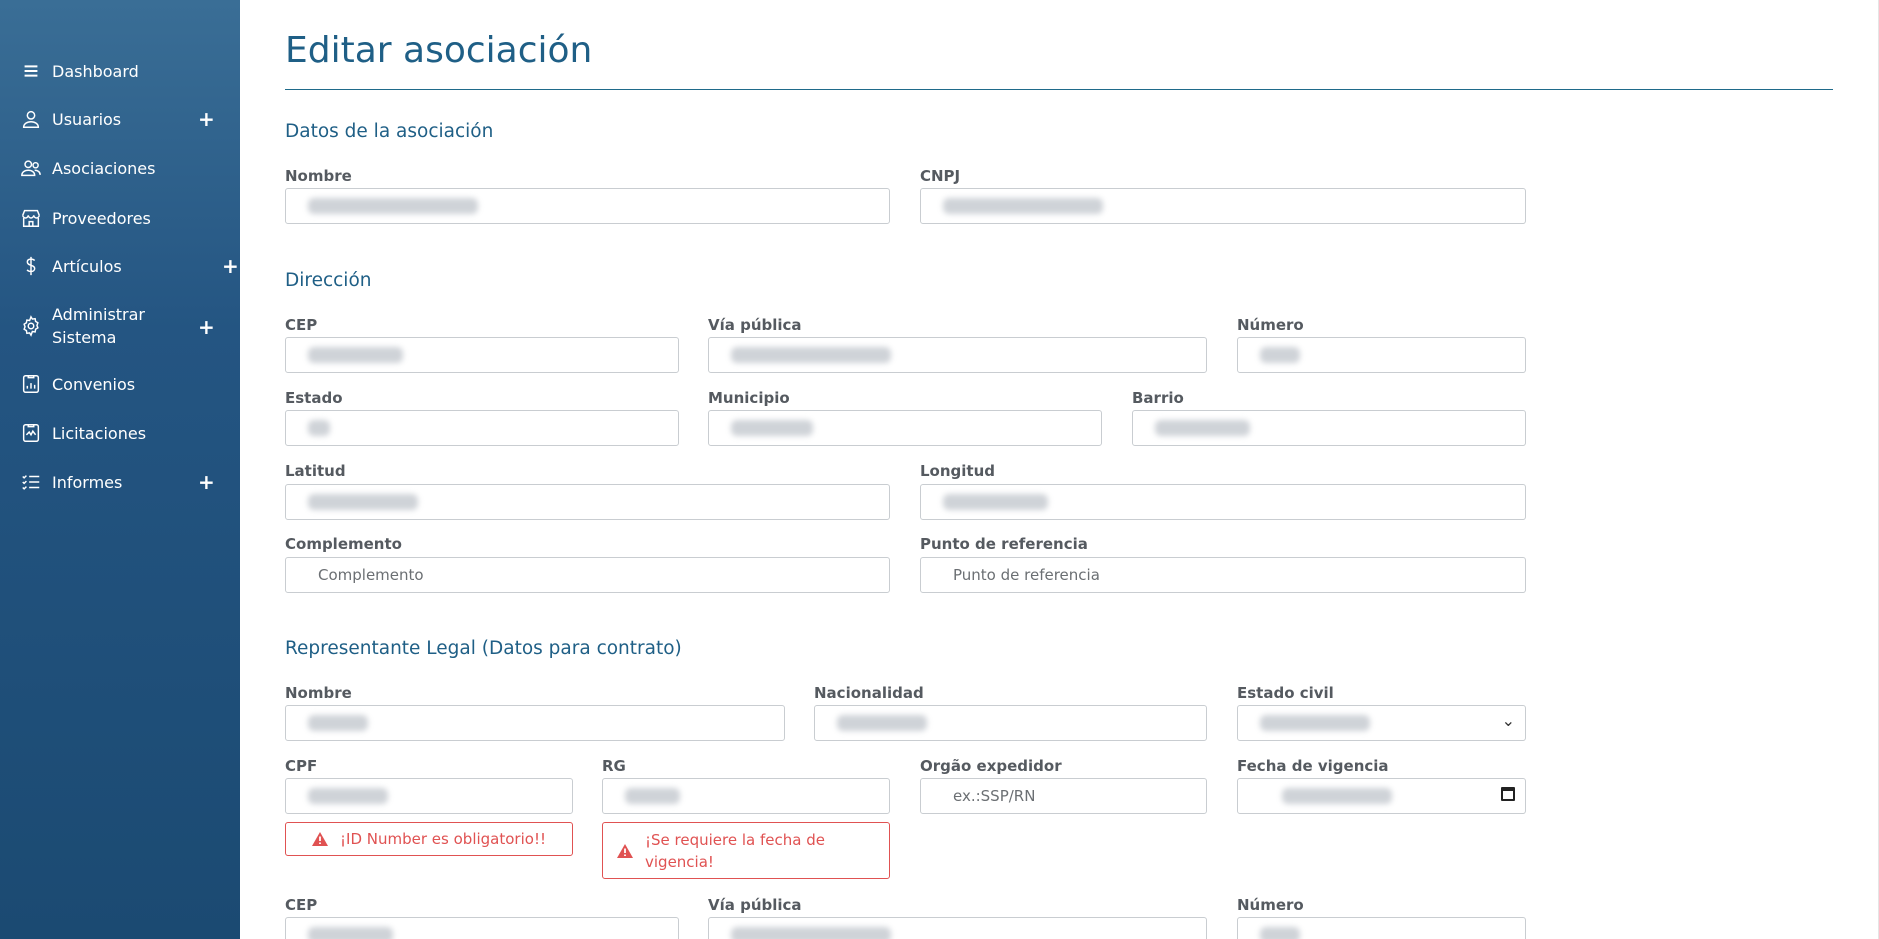 Image resolution: width=1879 pixels, height=939 pixels. Describe the element at coordinates (482, 355) in the screenshot. I see `cep-input` at that location.